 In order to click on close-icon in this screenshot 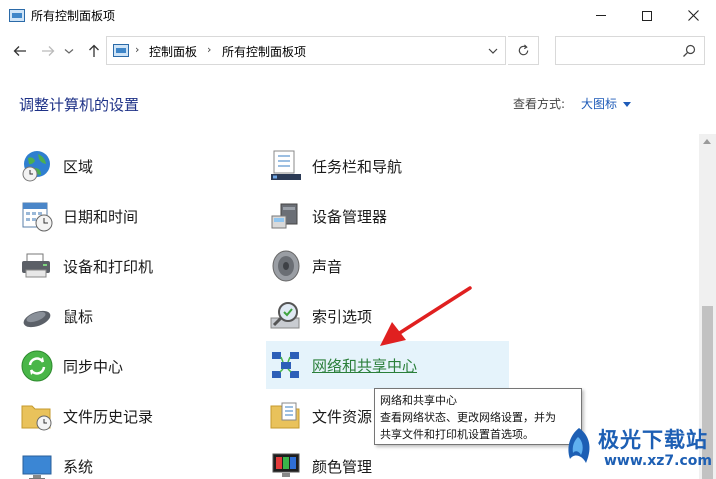, I will do `click(693, 15)`.